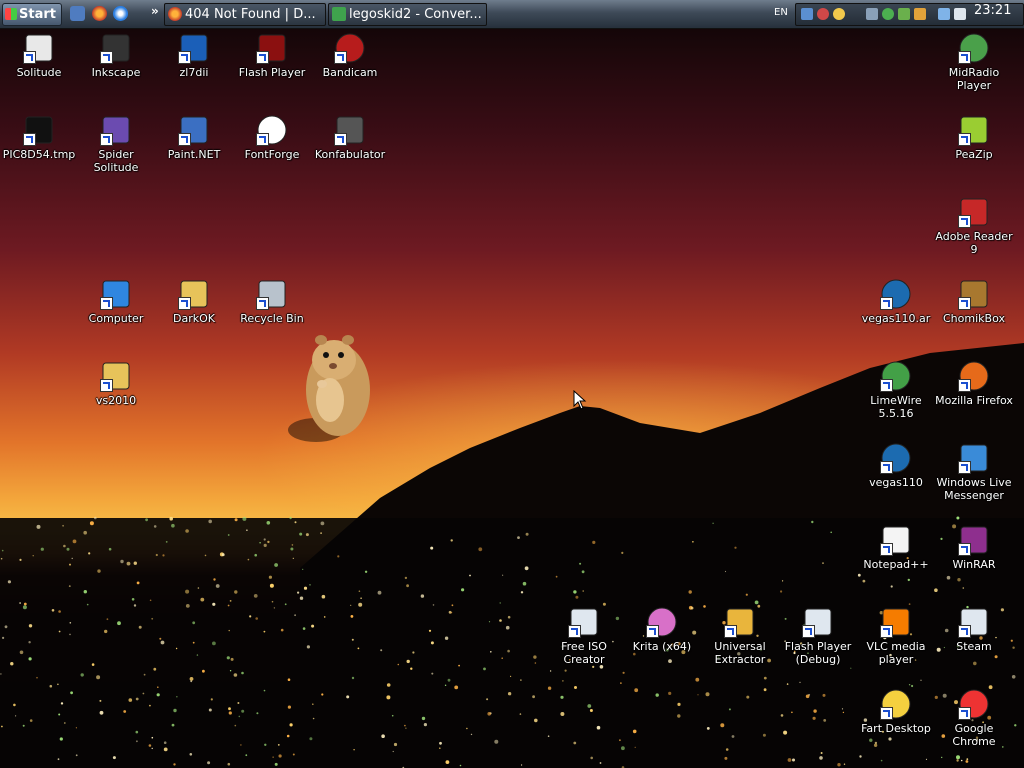  What do you see at coordinates (896, 390) in the screenshot?
I see `desktop-icon: LimeWire 5.5.16` at bounding box center [896, 390].